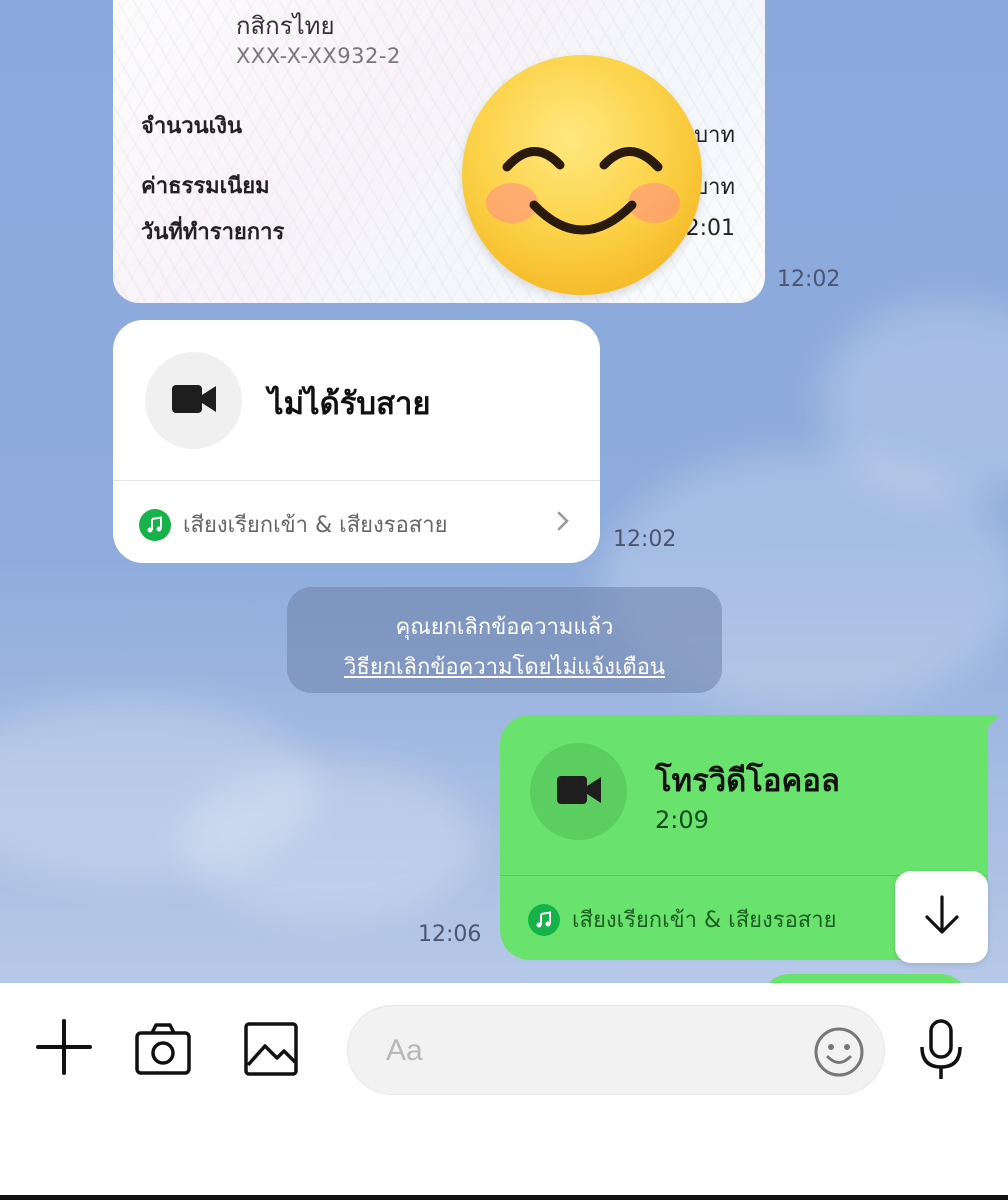 The image size is (1008, 1200). I want to click on emoji-icon, so click(839, 1052).